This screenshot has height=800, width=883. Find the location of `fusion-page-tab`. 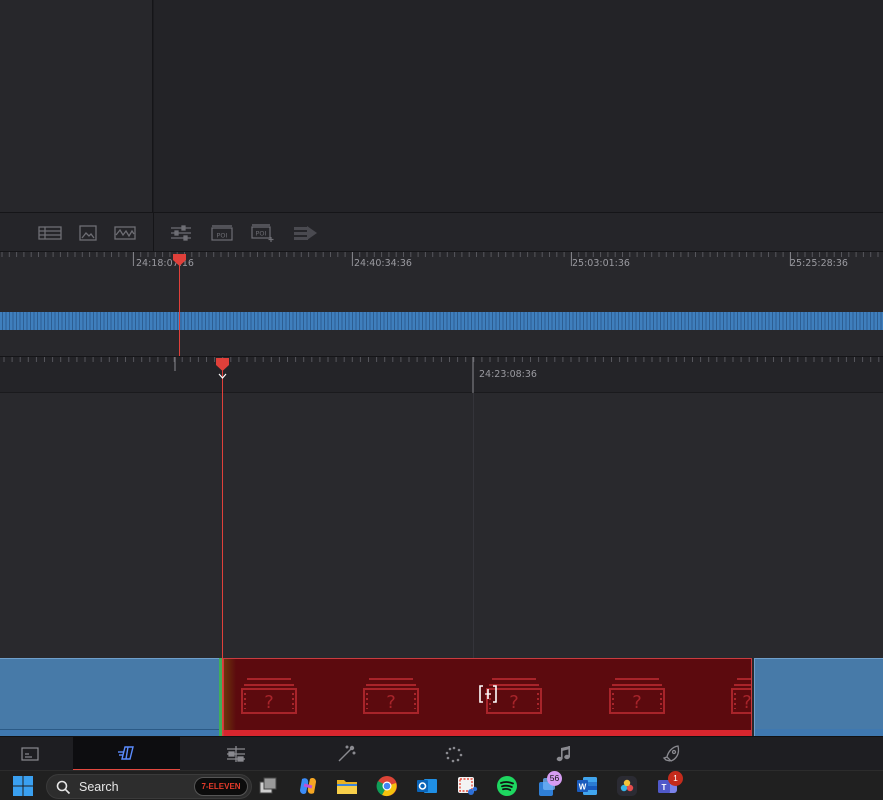

fusion-page-tab is located at coordinates (346, 754).